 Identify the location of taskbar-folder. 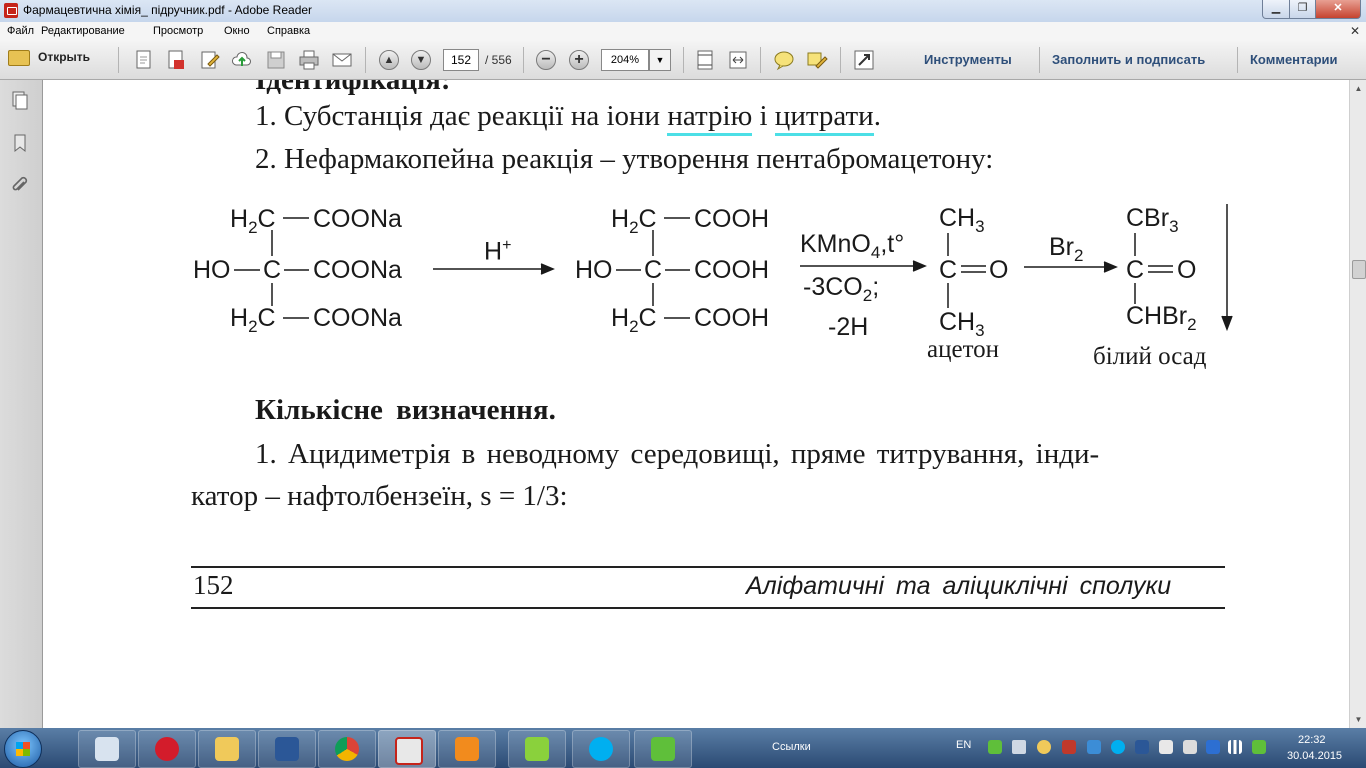
(227, 749).